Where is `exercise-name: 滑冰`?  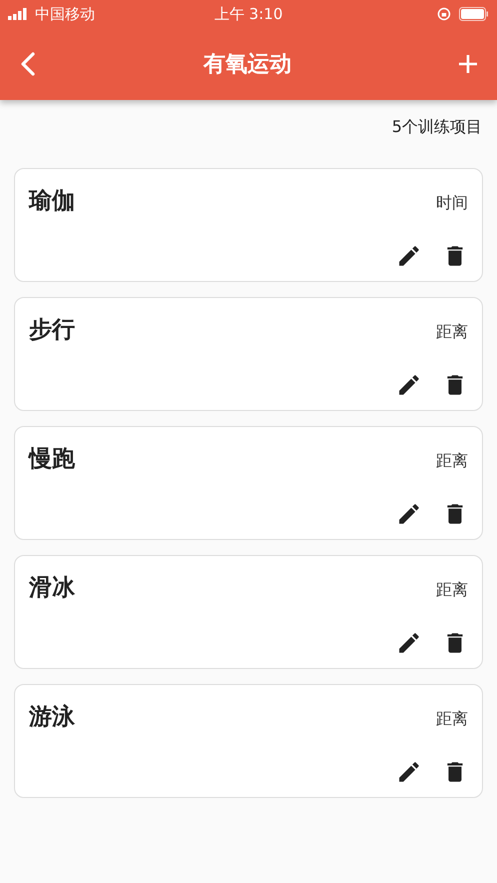 exercise-name: 滑冰 is located at coordinates (52, 588).